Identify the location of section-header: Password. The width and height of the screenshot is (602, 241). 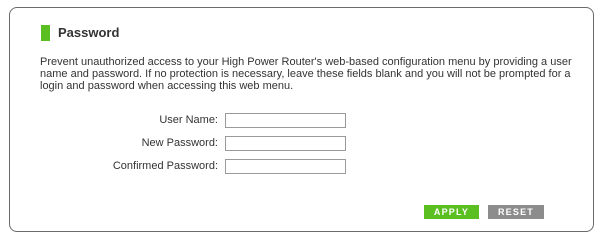
(80, 33).